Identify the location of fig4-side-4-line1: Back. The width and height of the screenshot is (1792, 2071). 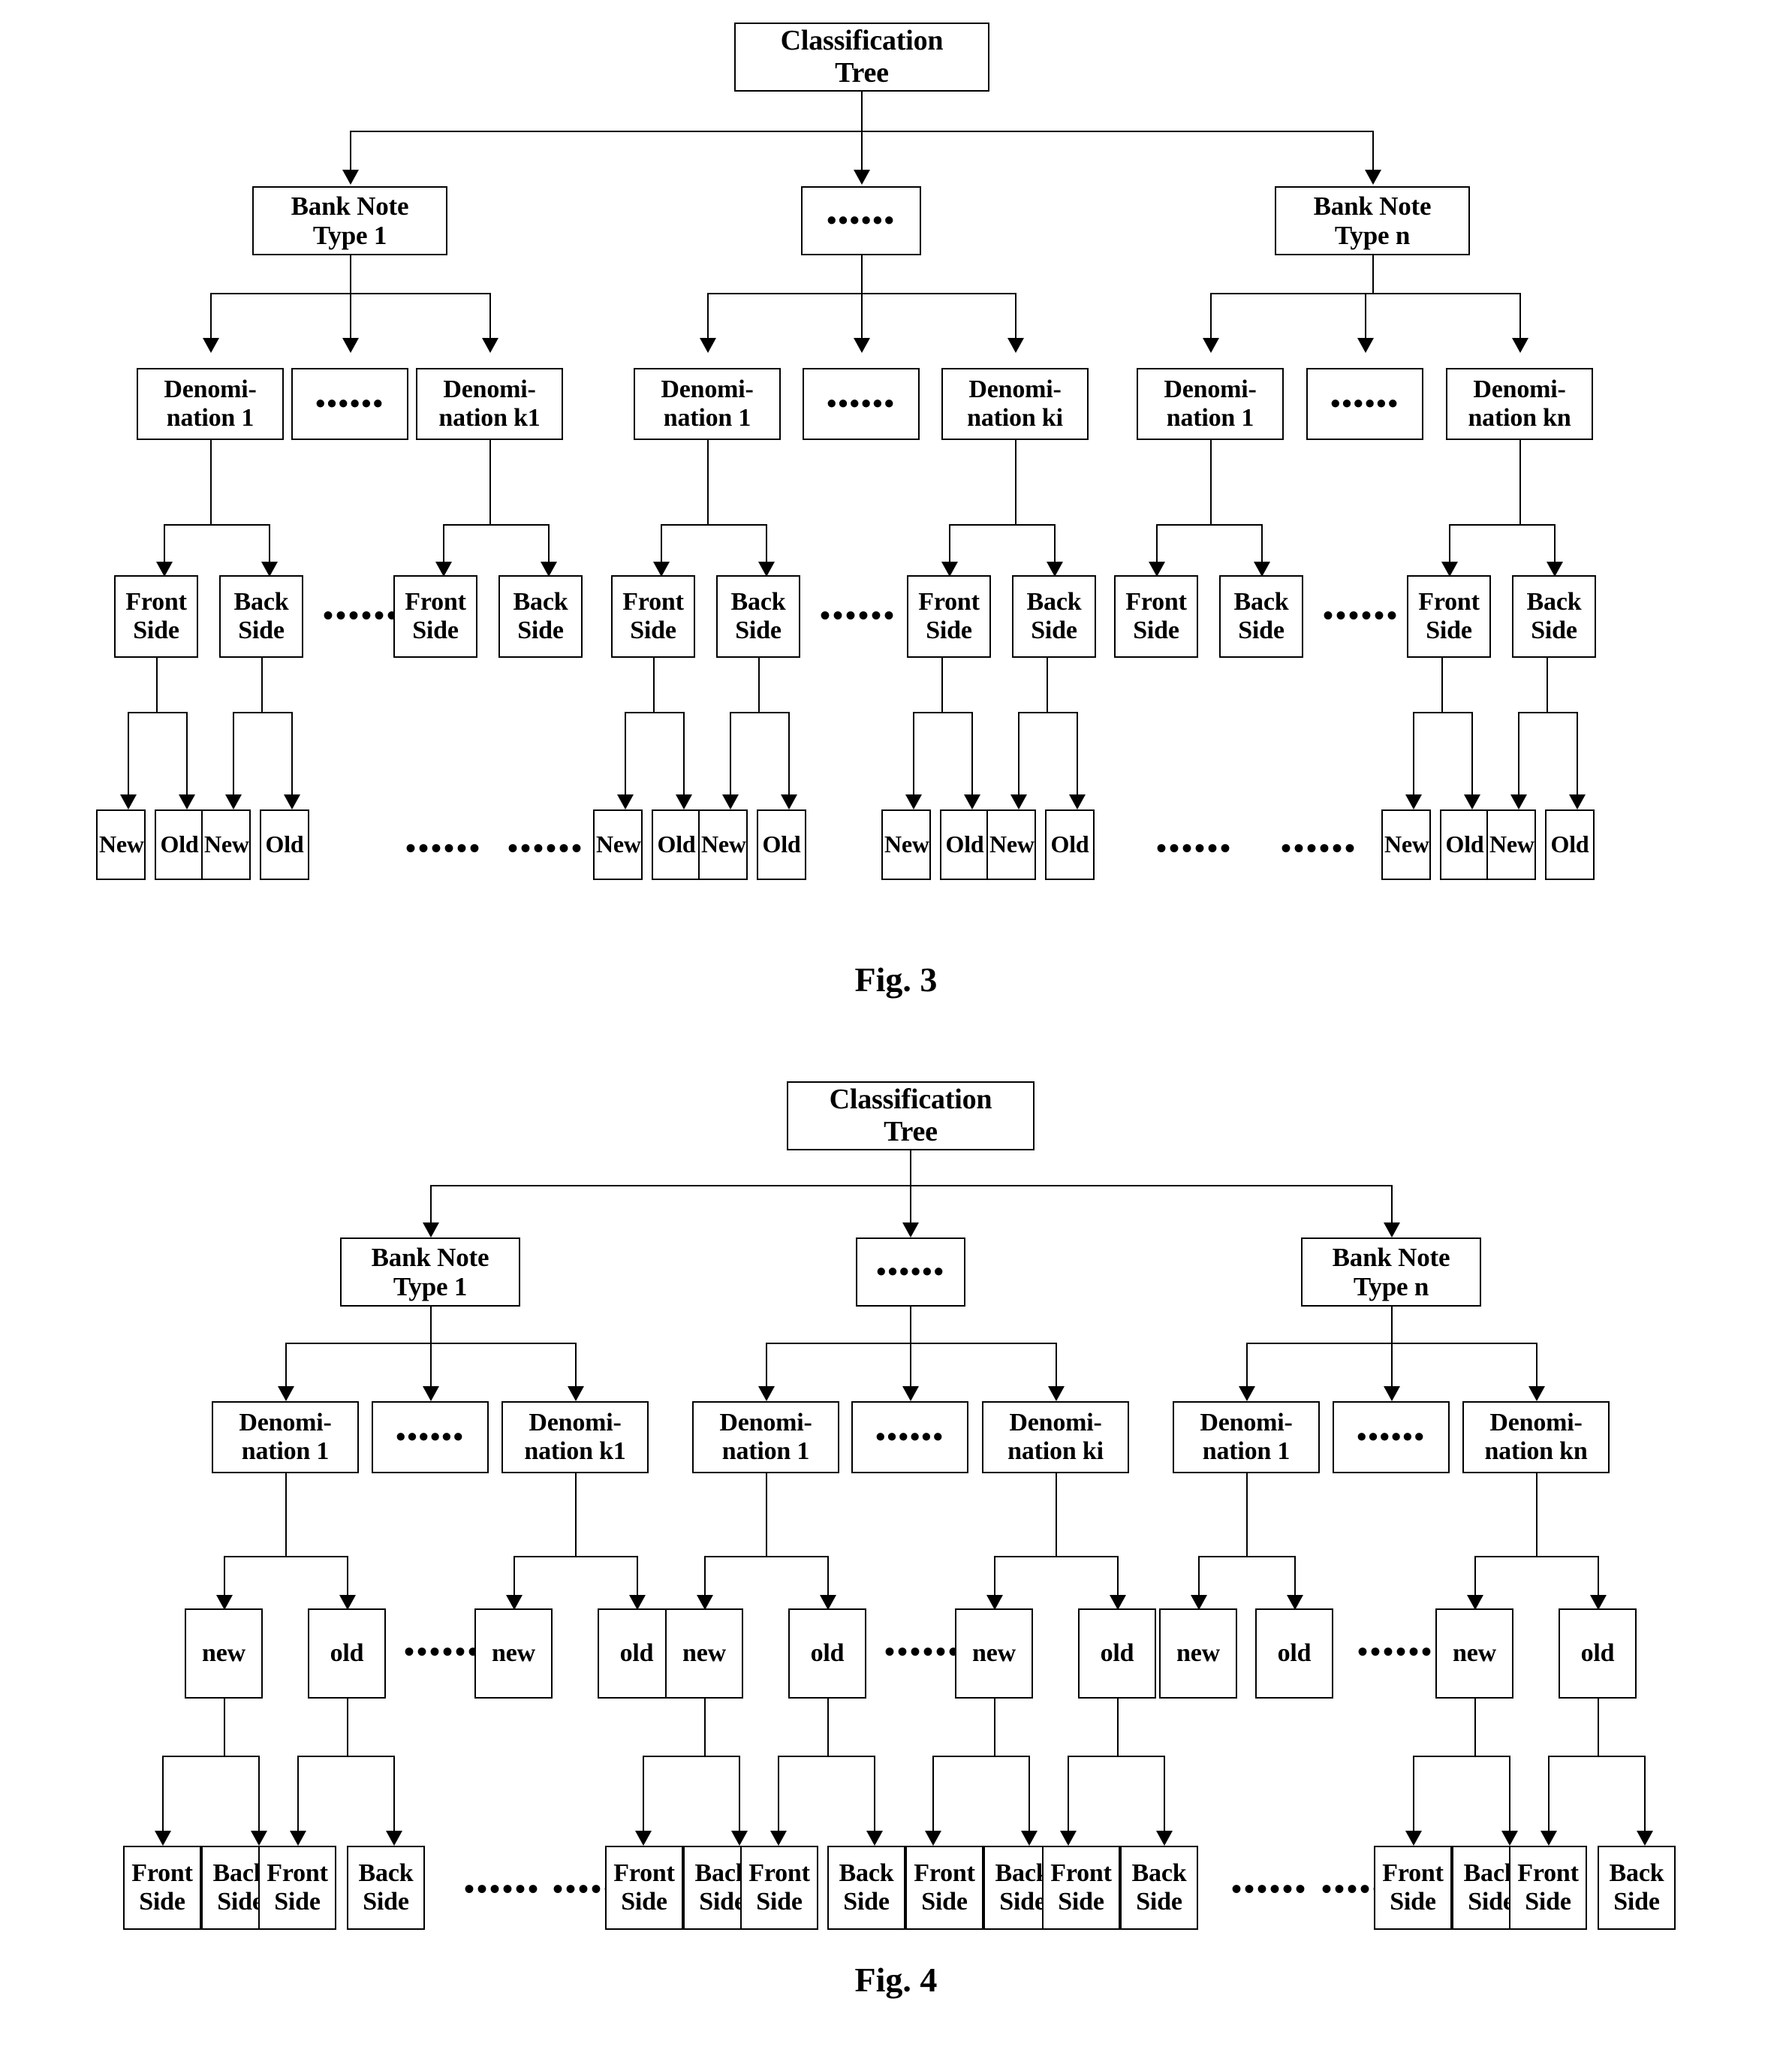
(386, 1873).